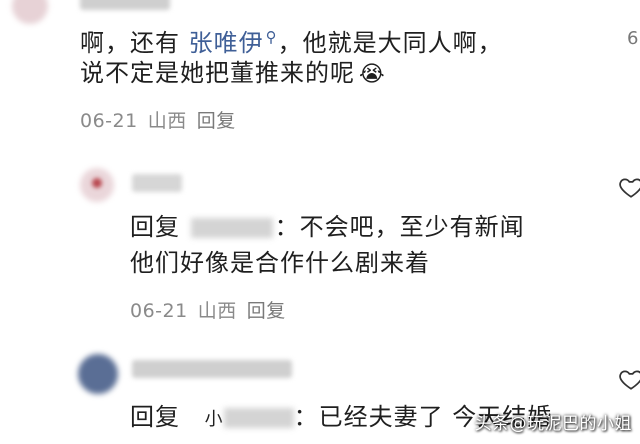 The height and width of the screenshot is (444, 640). What do you see at coordinates (109, 121) in the screenshot?
I see `comment-date: 06-21` at bounding box center [109, 121].